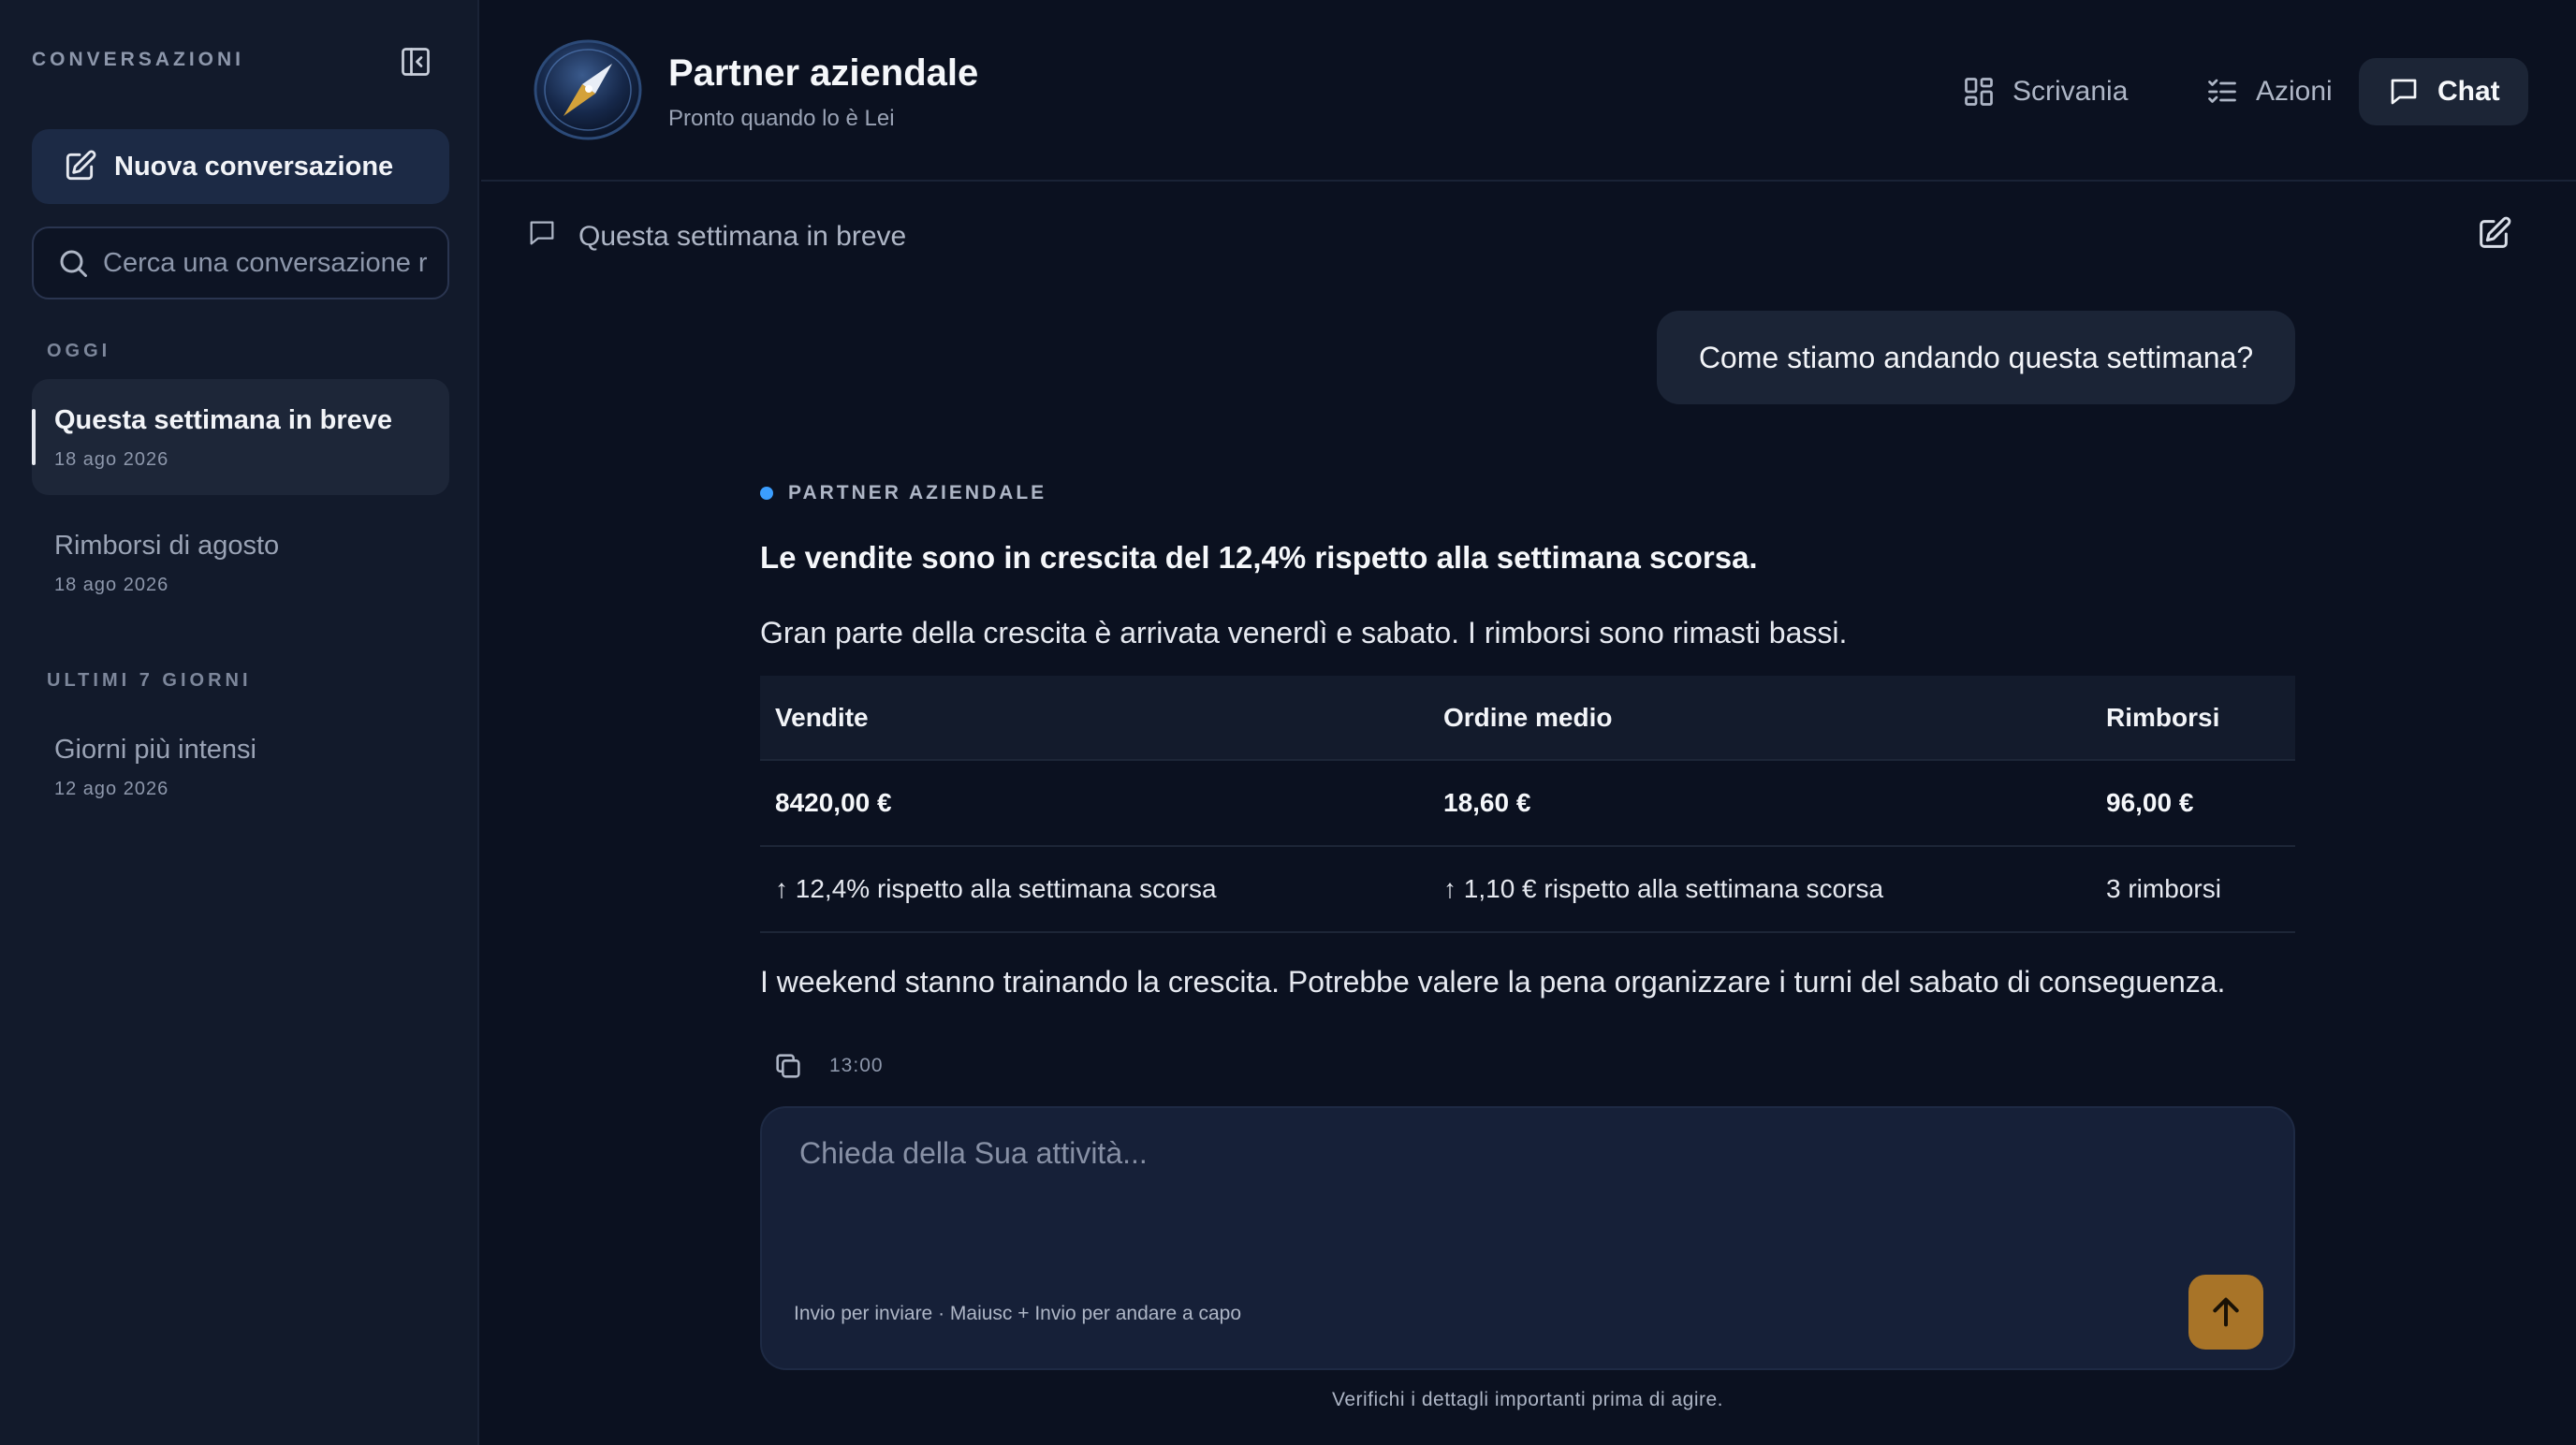  What do you see at coordinates (2495, 232) in the screenshot?
I see `edit-icon` at bounding box center [2495, 232].